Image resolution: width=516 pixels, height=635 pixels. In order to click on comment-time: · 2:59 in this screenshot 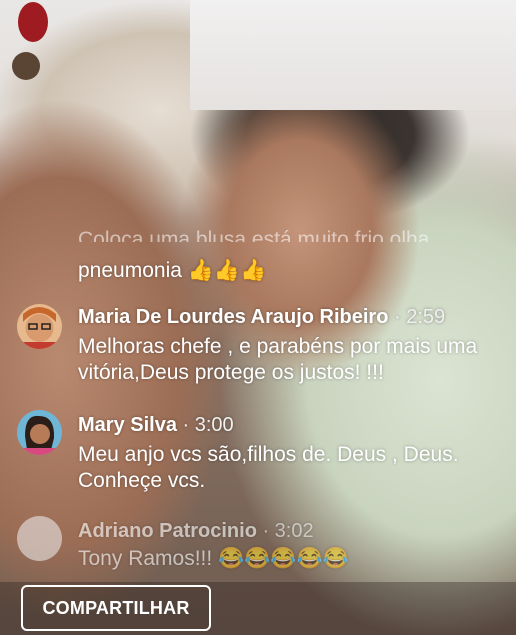, I will do `click(420, 317)`.